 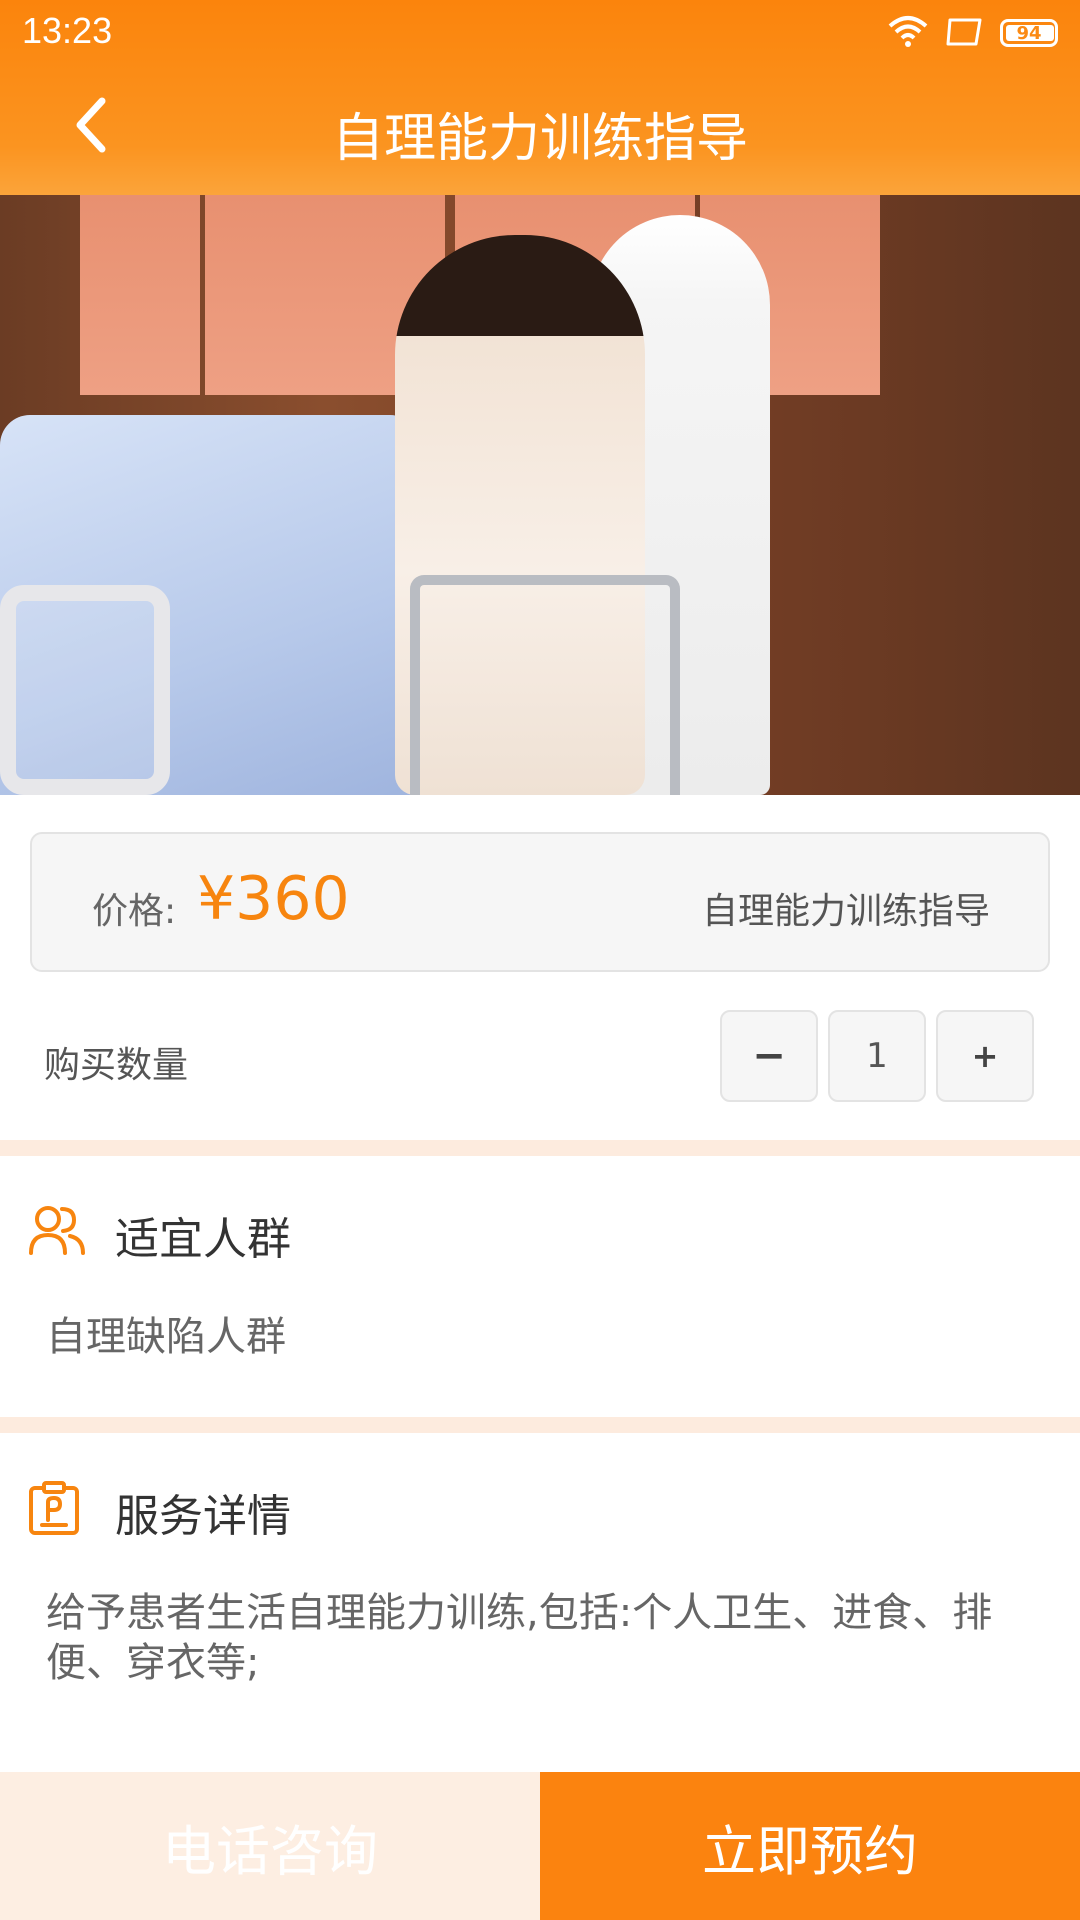 What do you see at coordinates (964, 33) in the screenshot?
I see `screen-icon` at bounding box center [964, 33].